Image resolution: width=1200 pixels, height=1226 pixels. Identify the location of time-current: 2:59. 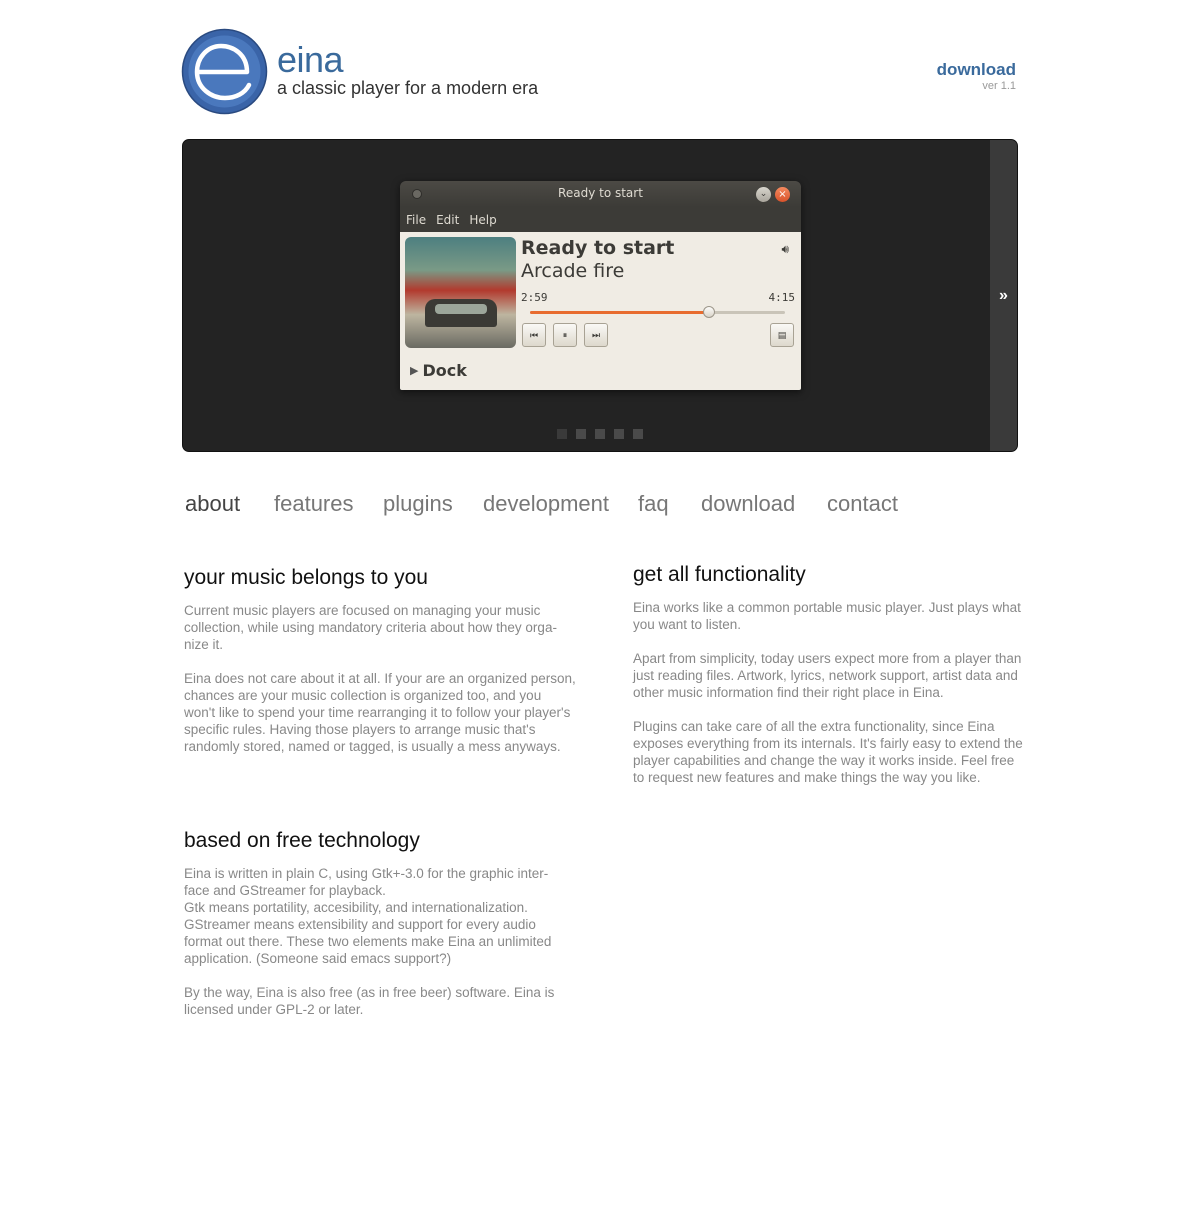
(534, 297).